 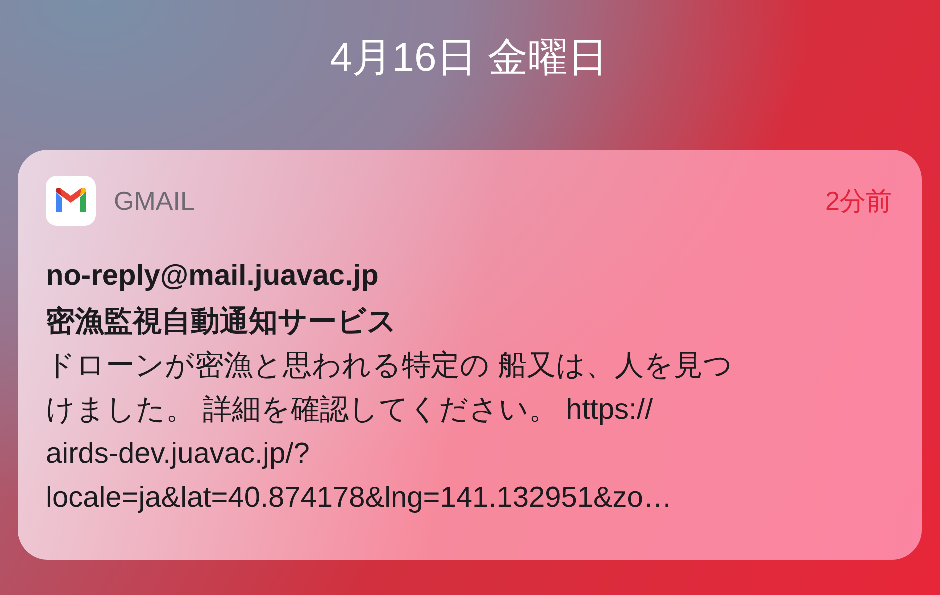 What do you see at coordinates (222, 322) in the screenshot?
I see `notification-title: 密漁監視自動通知サービス` at bounding box center [222, 322].